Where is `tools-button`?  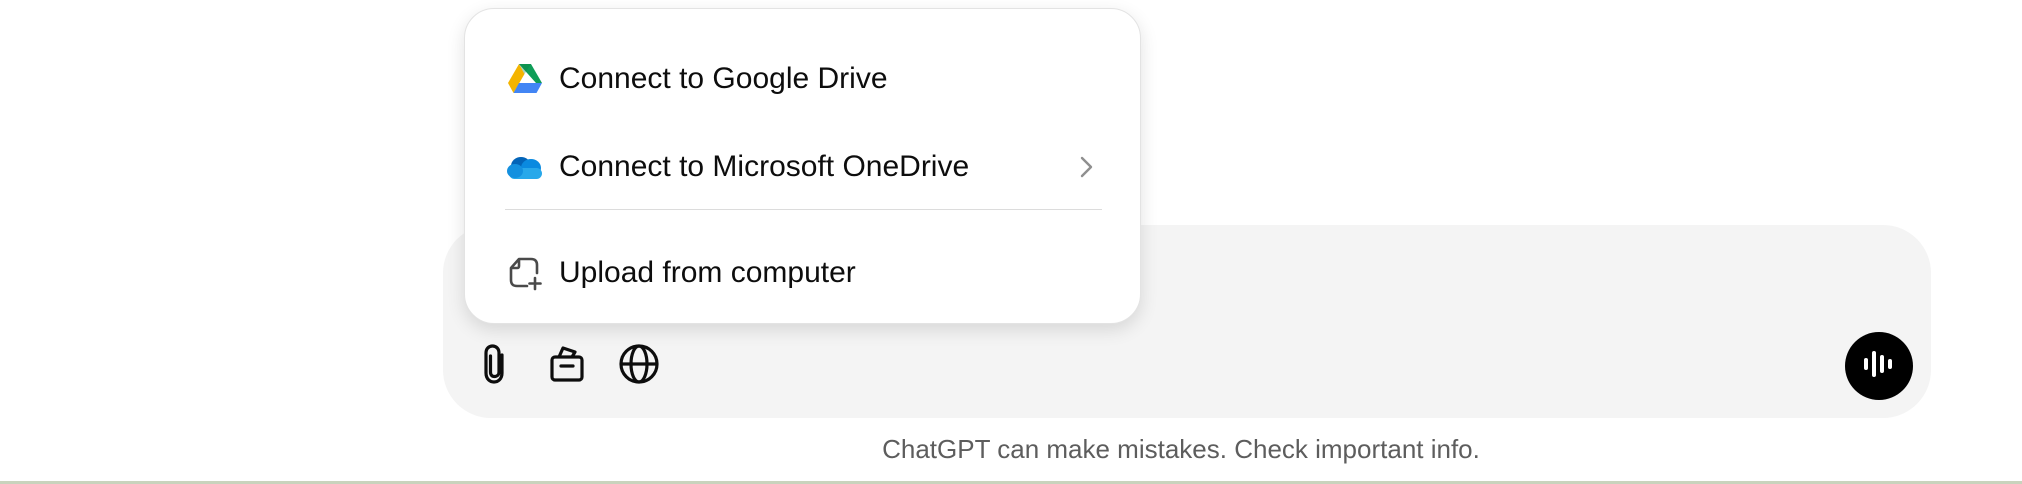
tools-button is located at coordinates (567, 364).